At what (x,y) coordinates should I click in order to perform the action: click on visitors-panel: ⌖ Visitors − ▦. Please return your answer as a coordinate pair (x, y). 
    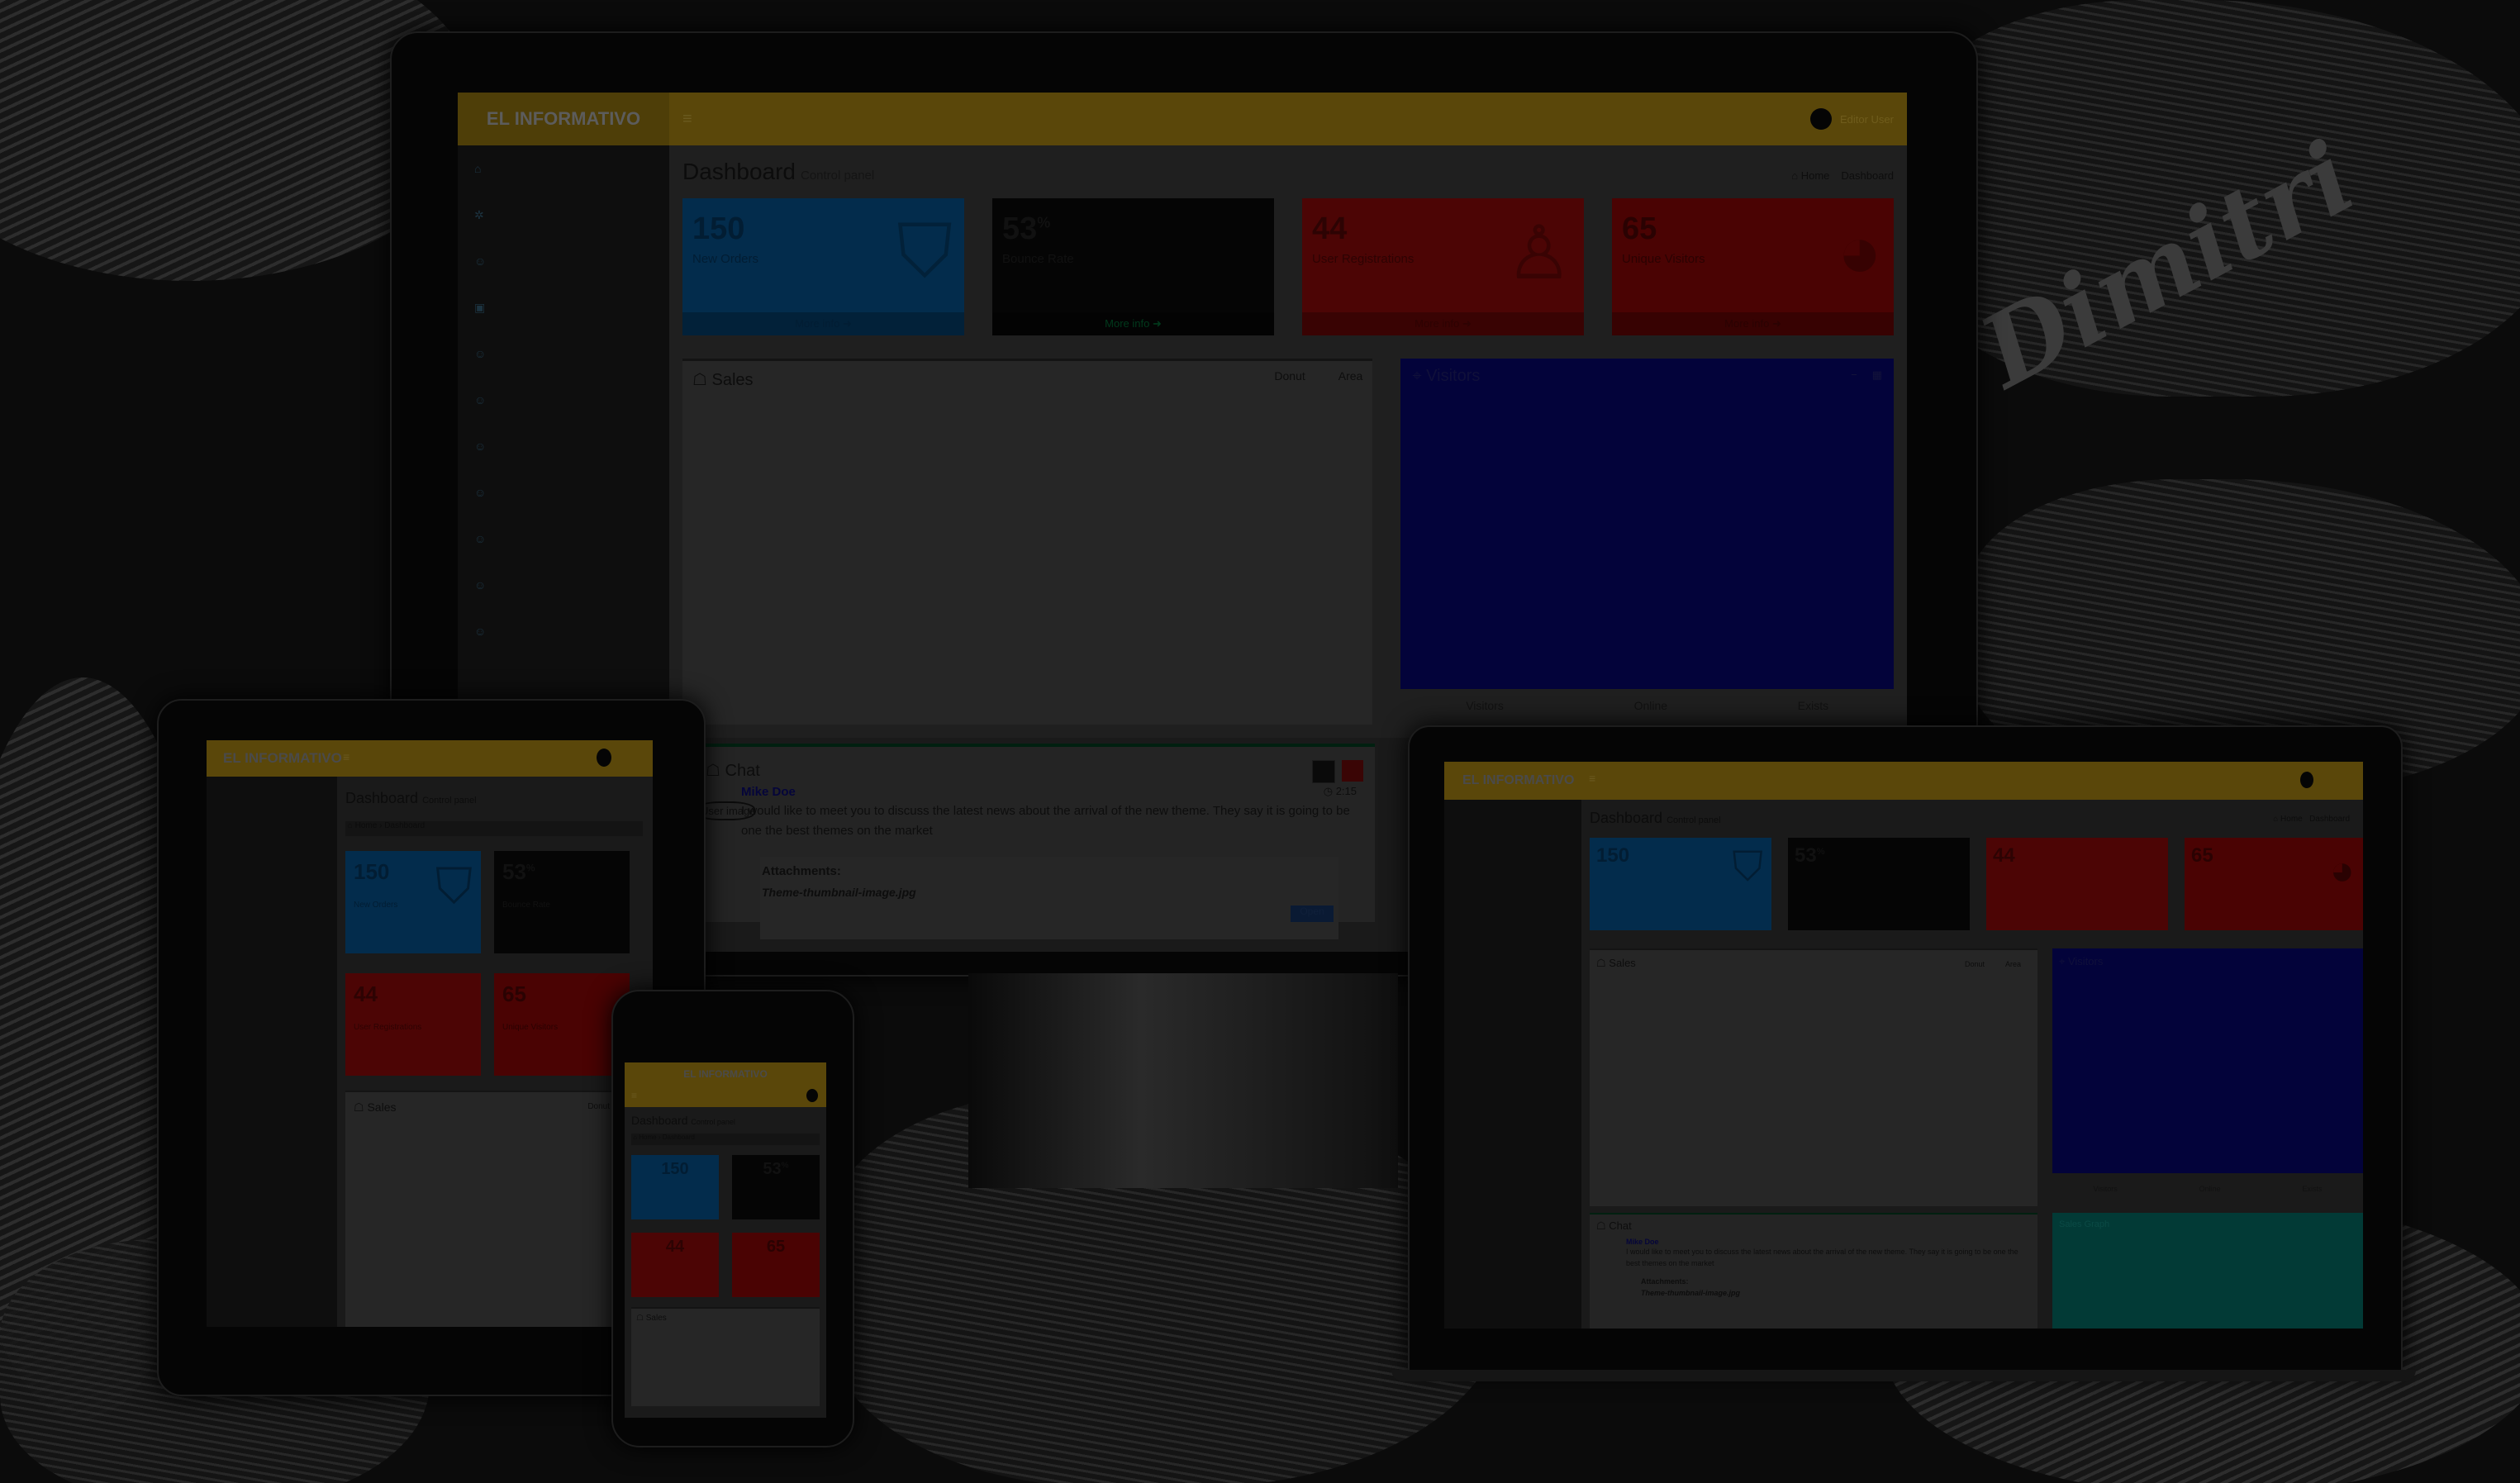
    Looking at the image, I should click on (1647, 524).